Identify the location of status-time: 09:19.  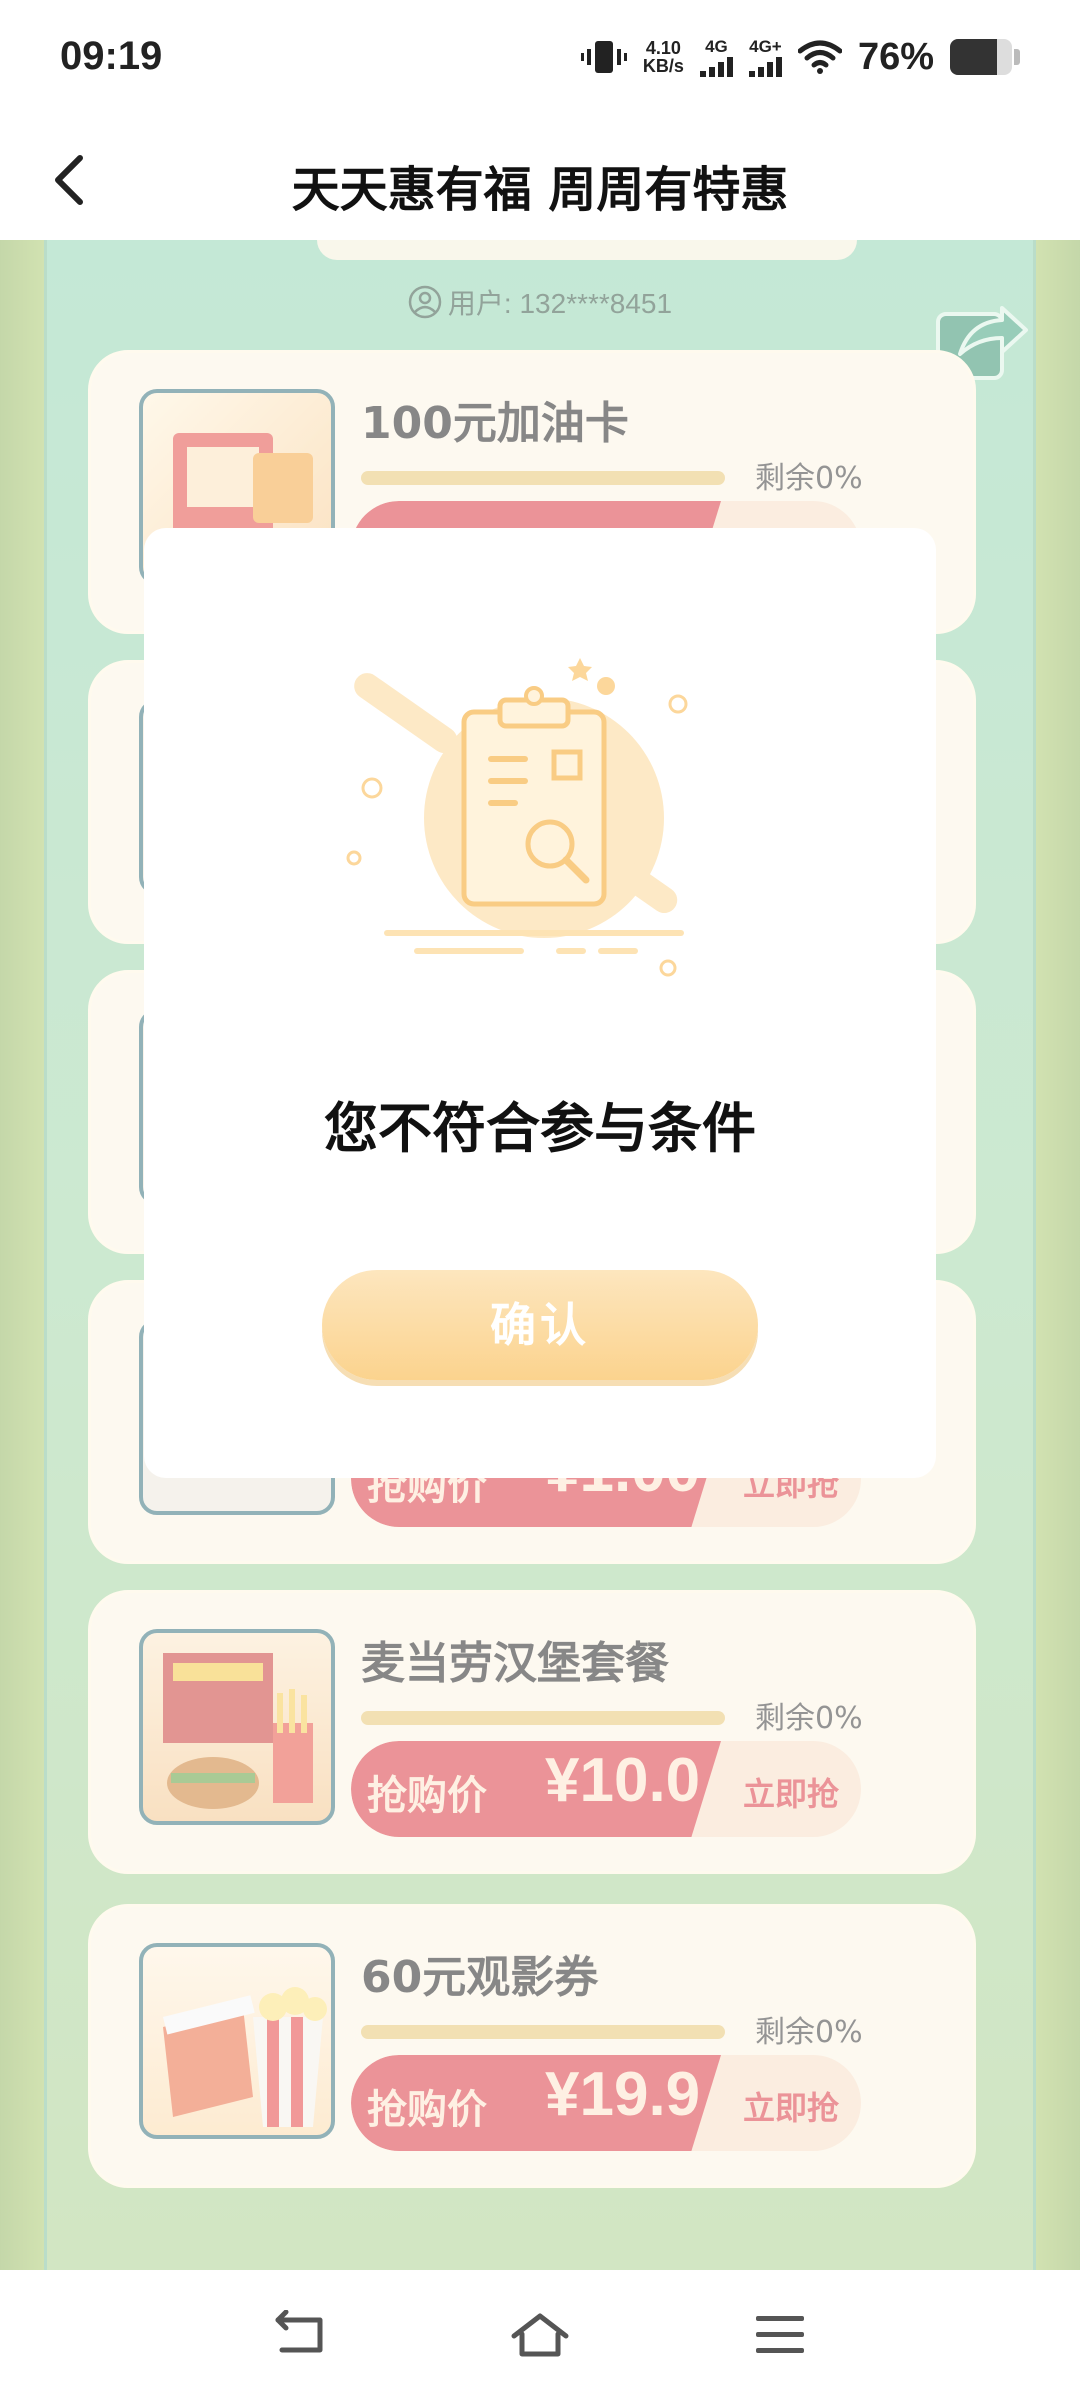
(111, 56).